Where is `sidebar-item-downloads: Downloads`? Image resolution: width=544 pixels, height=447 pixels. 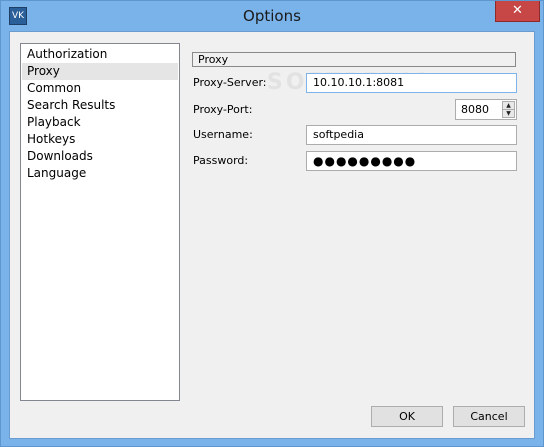
sidebar-item-downloads: Downloads is located at coordinates (100, 156).